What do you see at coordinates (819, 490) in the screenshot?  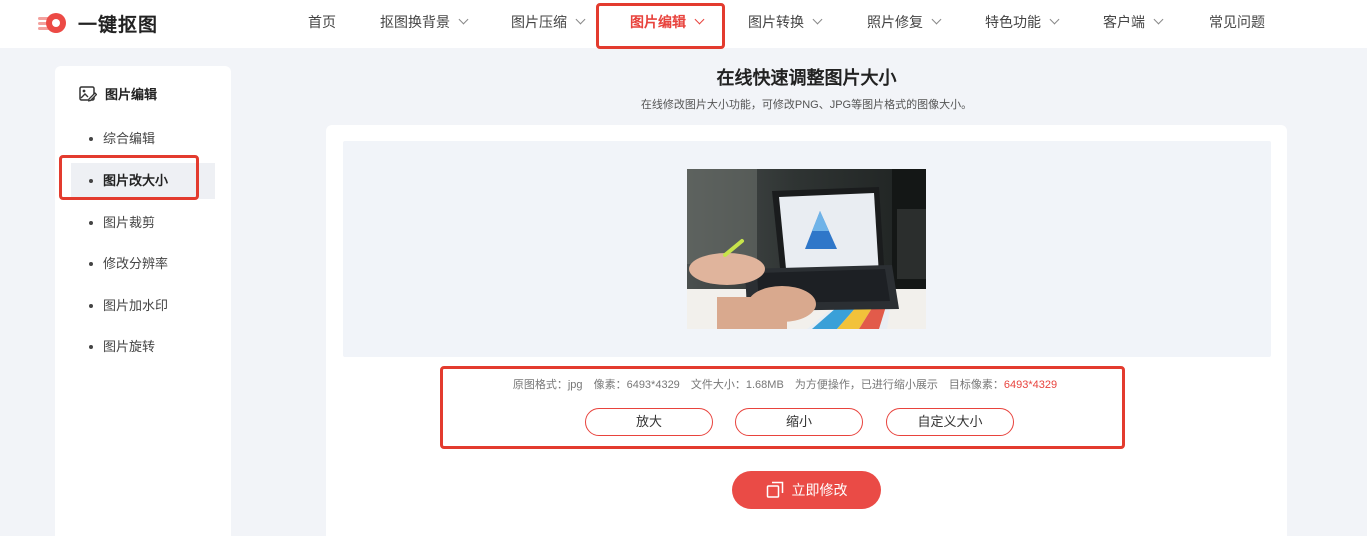 I see `apply-button-label: 立即修改` at bounding box center [819, 490].